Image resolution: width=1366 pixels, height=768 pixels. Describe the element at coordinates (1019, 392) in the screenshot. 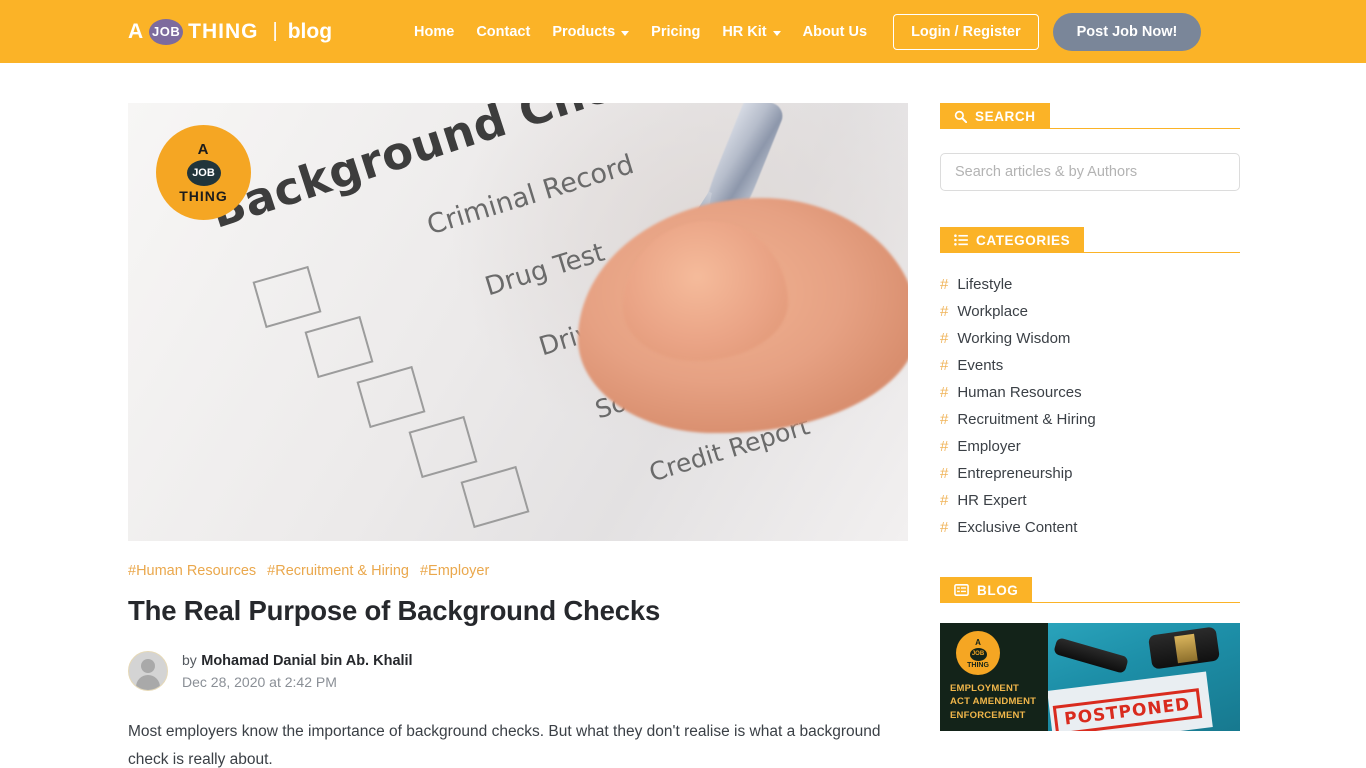

I see `category-label: Human Resources` at that location.